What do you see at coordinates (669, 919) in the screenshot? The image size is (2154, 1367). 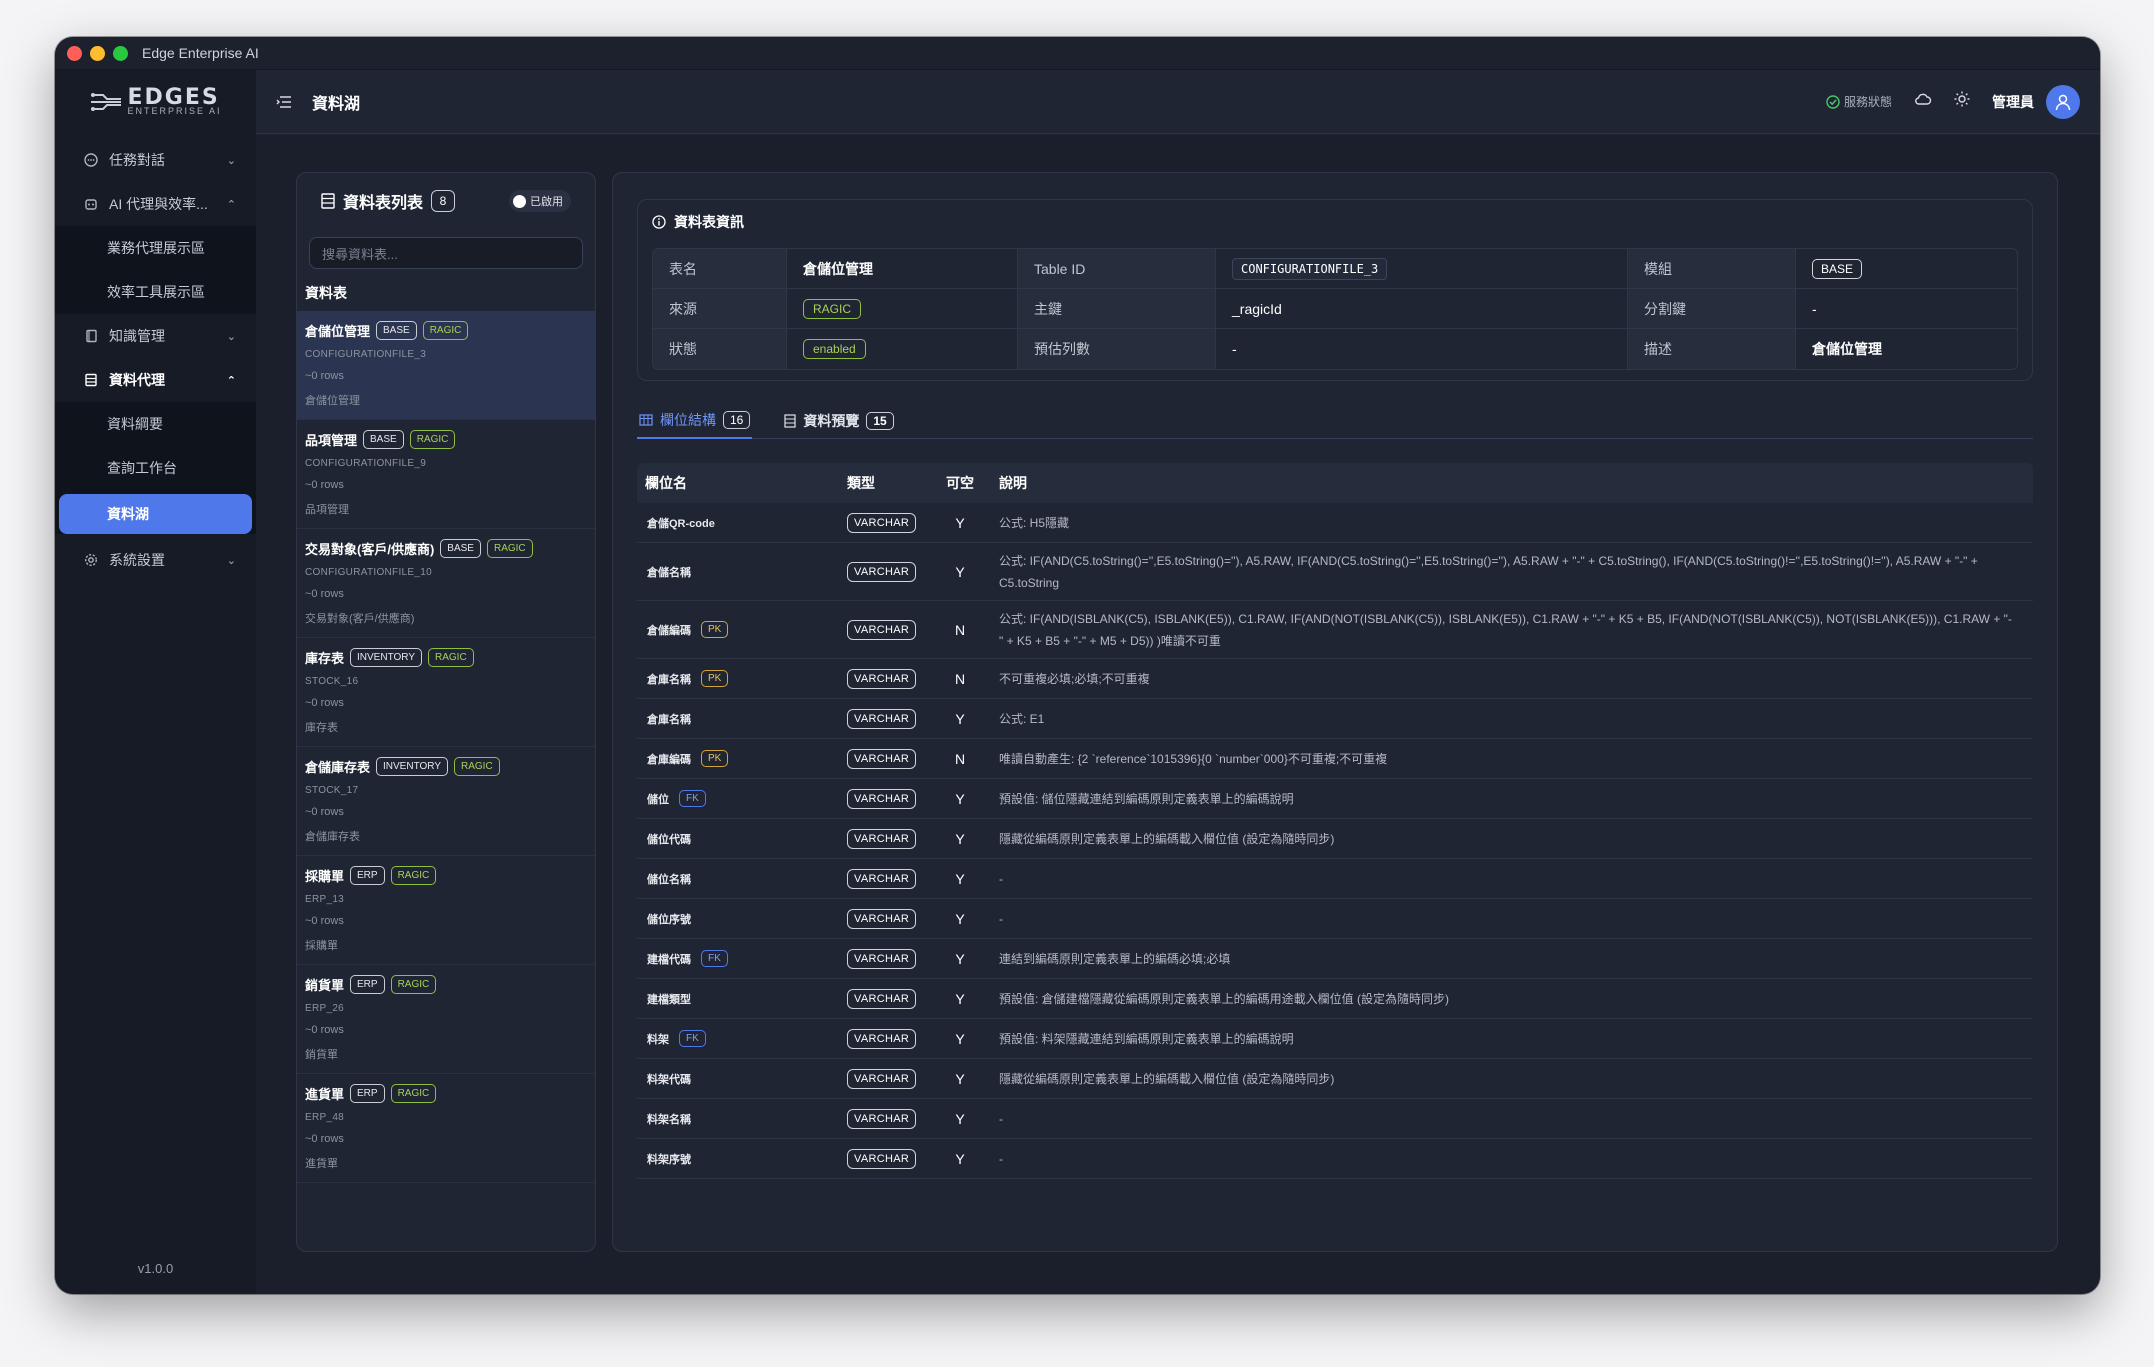 I see `field-name: 儲位序號` at bounding box center [669, 919].